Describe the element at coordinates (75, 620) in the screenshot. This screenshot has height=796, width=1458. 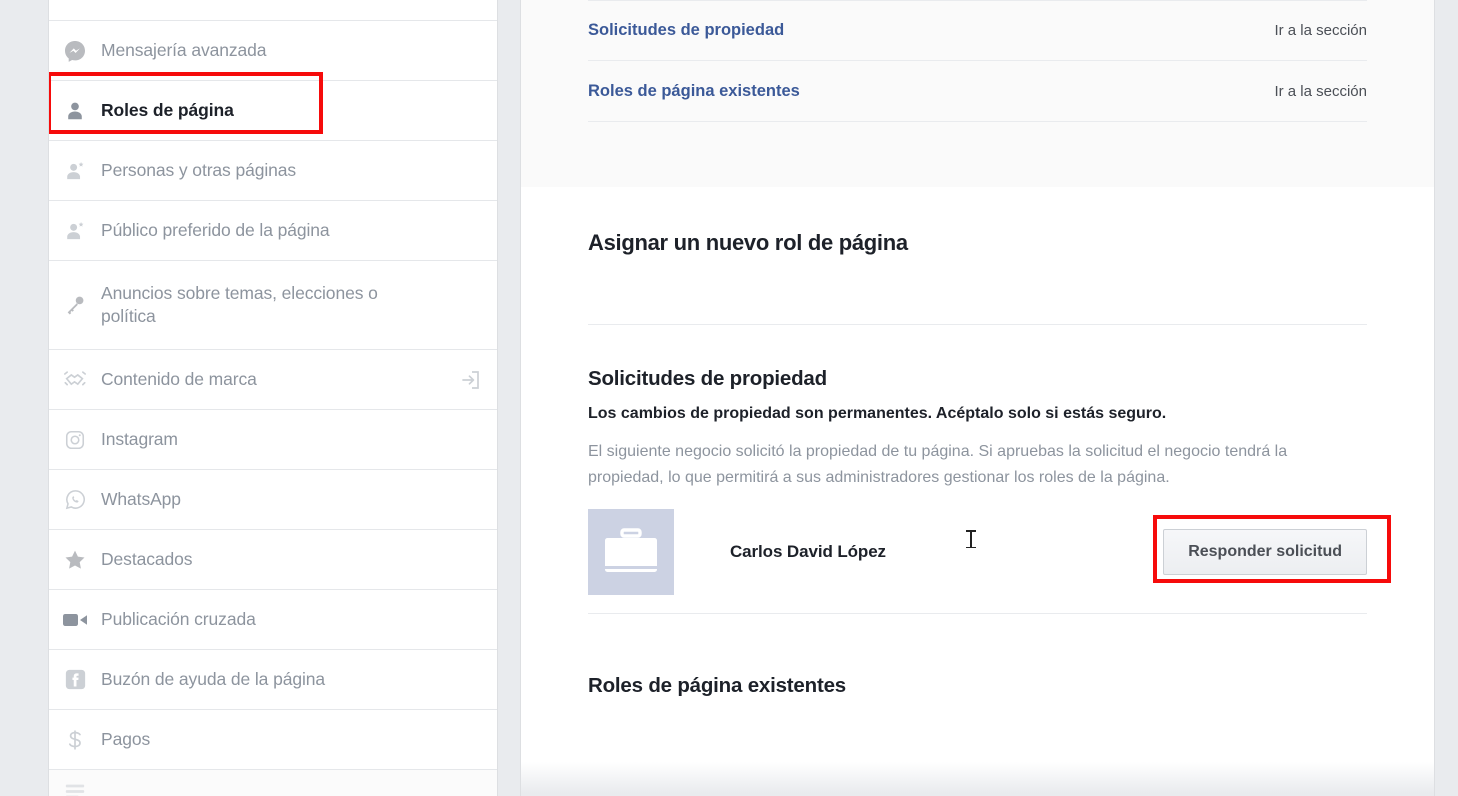
I see `video-camera-icon` at that location.